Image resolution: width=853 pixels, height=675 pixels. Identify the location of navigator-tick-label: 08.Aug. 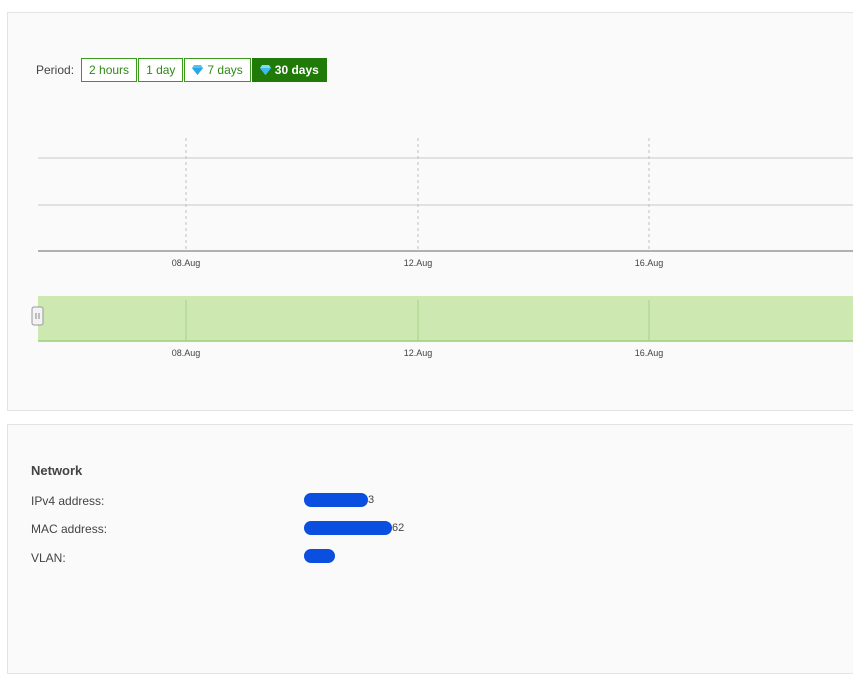
(186, 353).